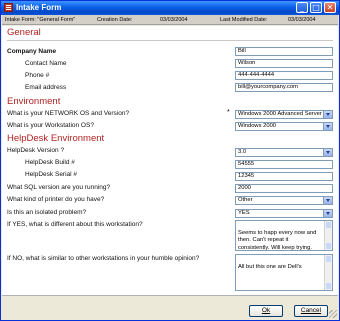  What do you see at coordinates (170, 40) in the screenshot?
I see `section-divider` at bounding box center [170, 40].